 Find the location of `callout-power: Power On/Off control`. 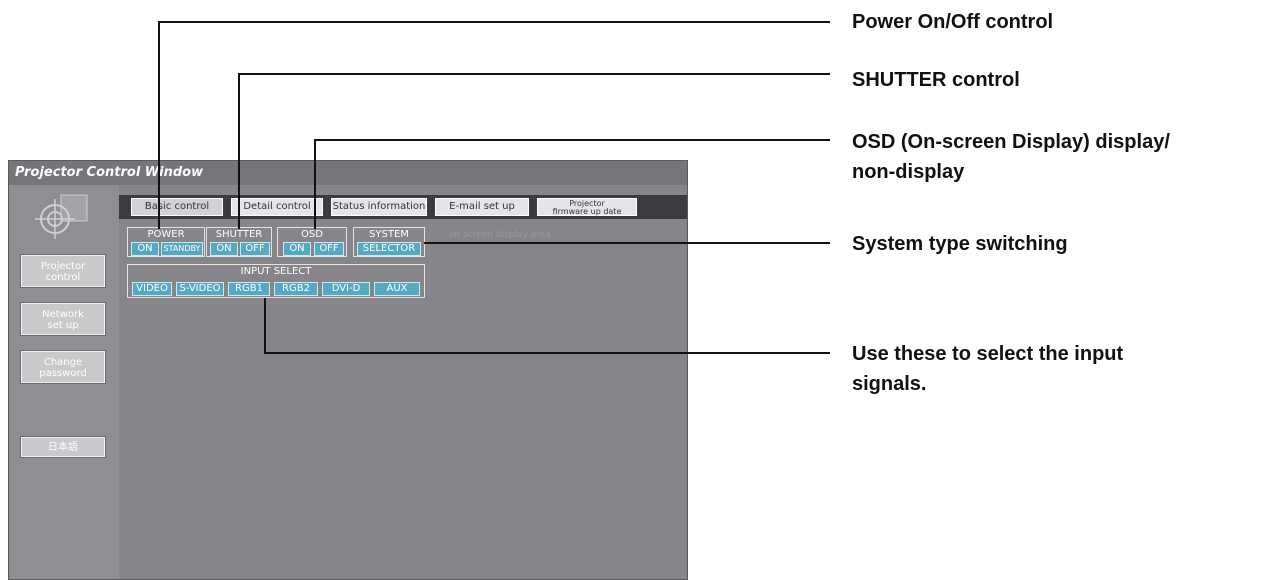

callout-power: Power On/Off control is located at coordinates (953, 22).